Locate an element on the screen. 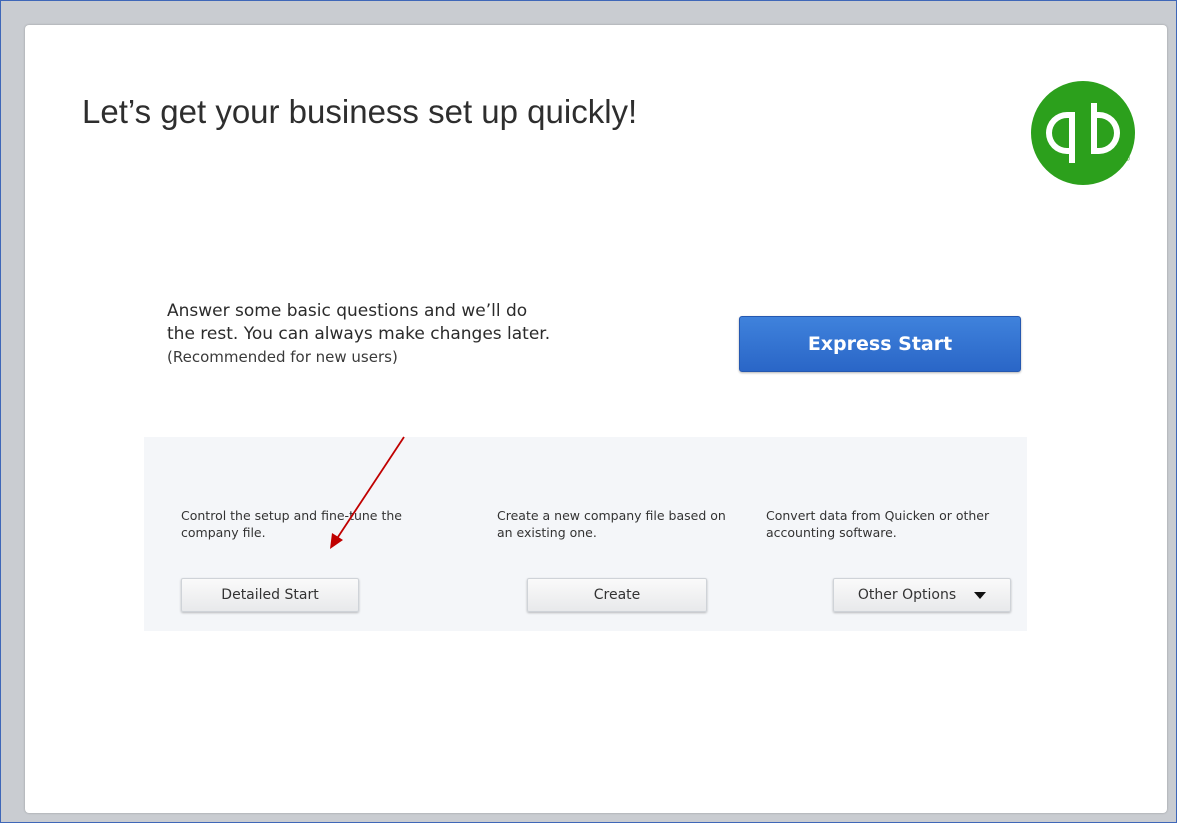 This screenshot has width=1177, height=823. other-options-dropdown: Other Options is located at coordinates (922, 595).